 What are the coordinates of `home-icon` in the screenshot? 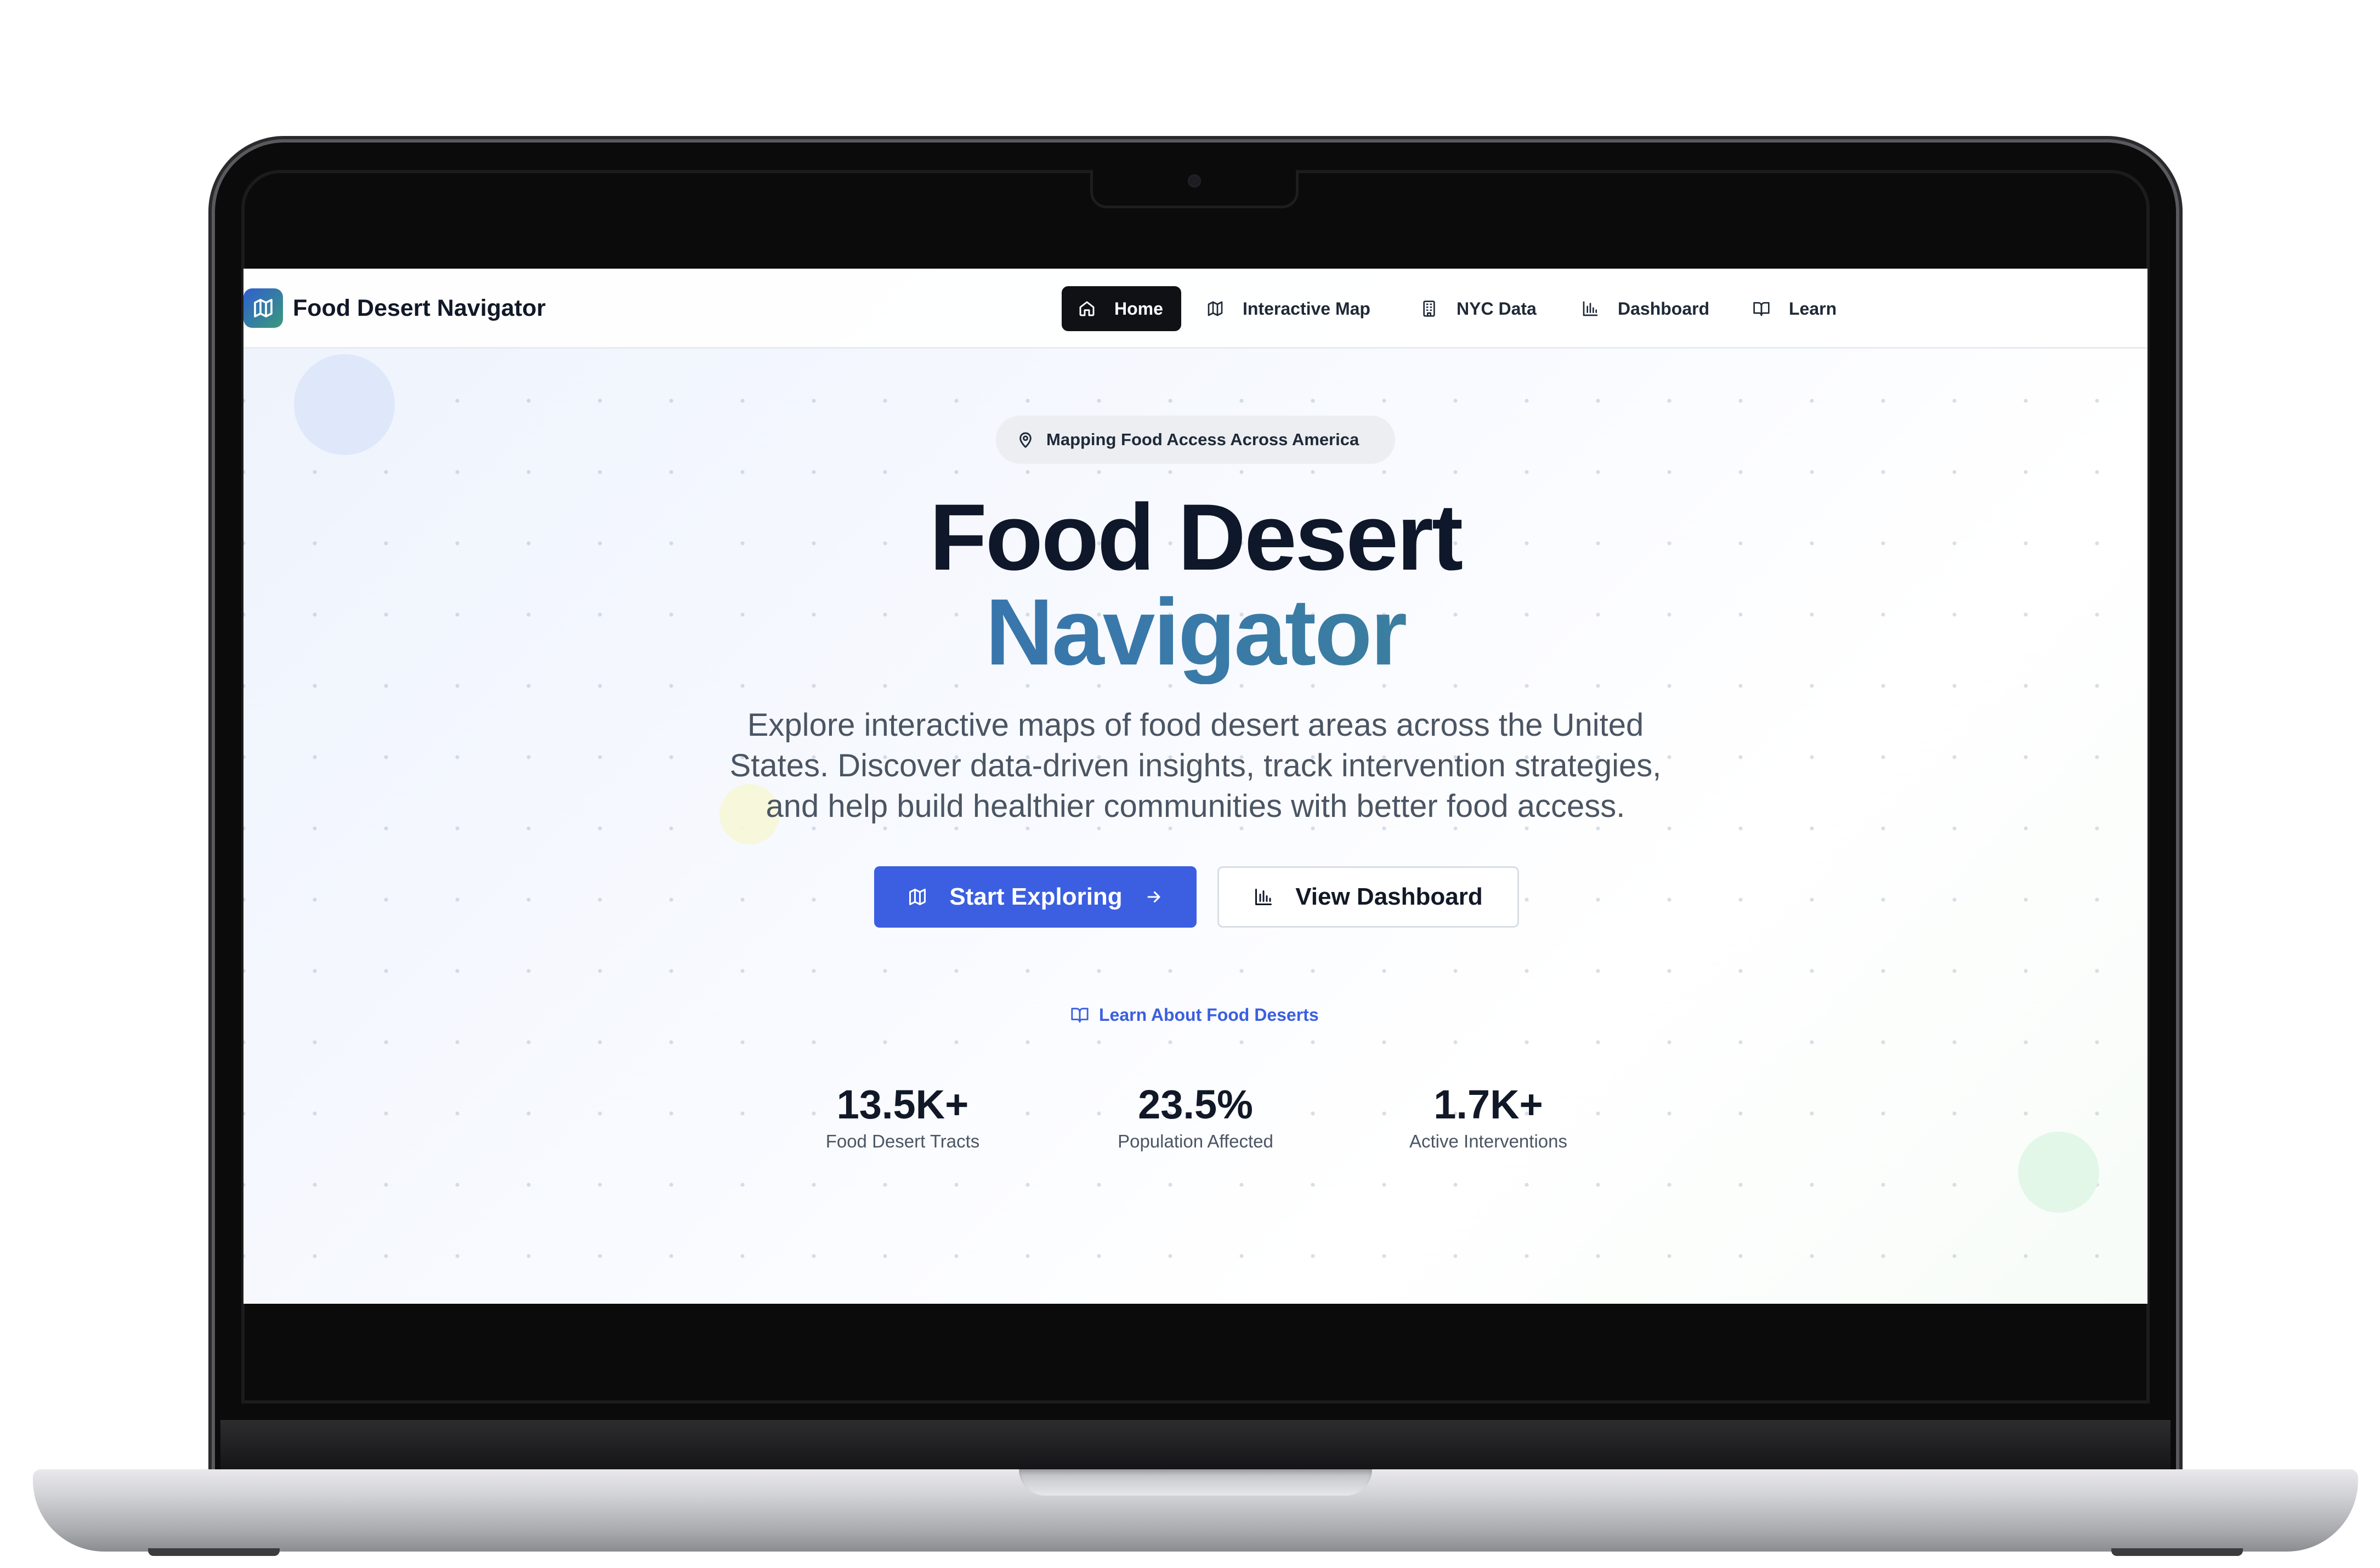 It's located at (1087, 308).